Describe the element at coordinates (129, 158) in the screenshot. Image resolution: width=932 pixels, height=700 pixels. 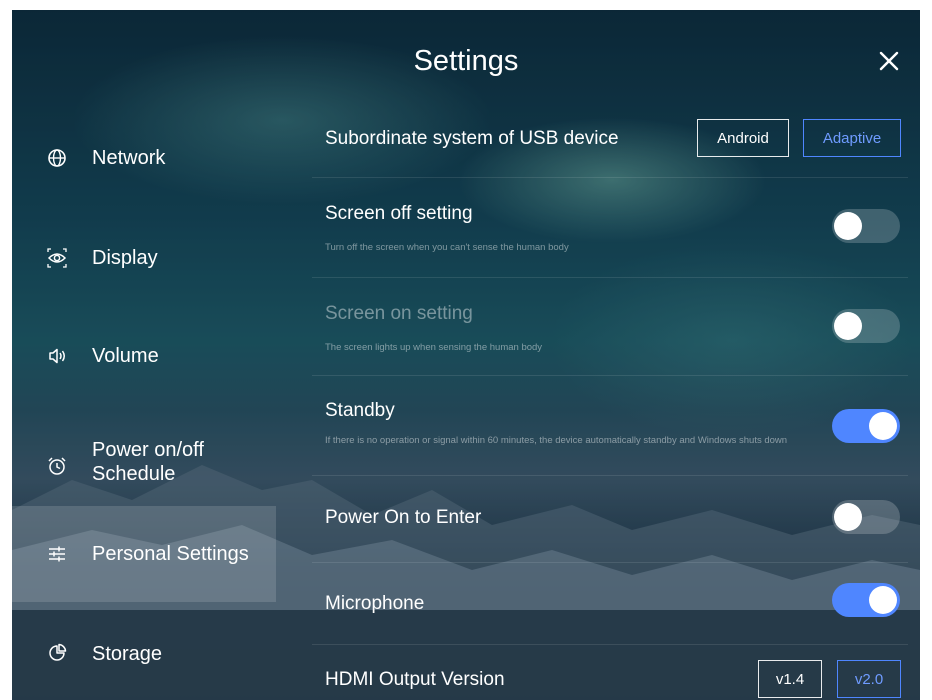
I see `sidebar-item-label: Network` at that location.